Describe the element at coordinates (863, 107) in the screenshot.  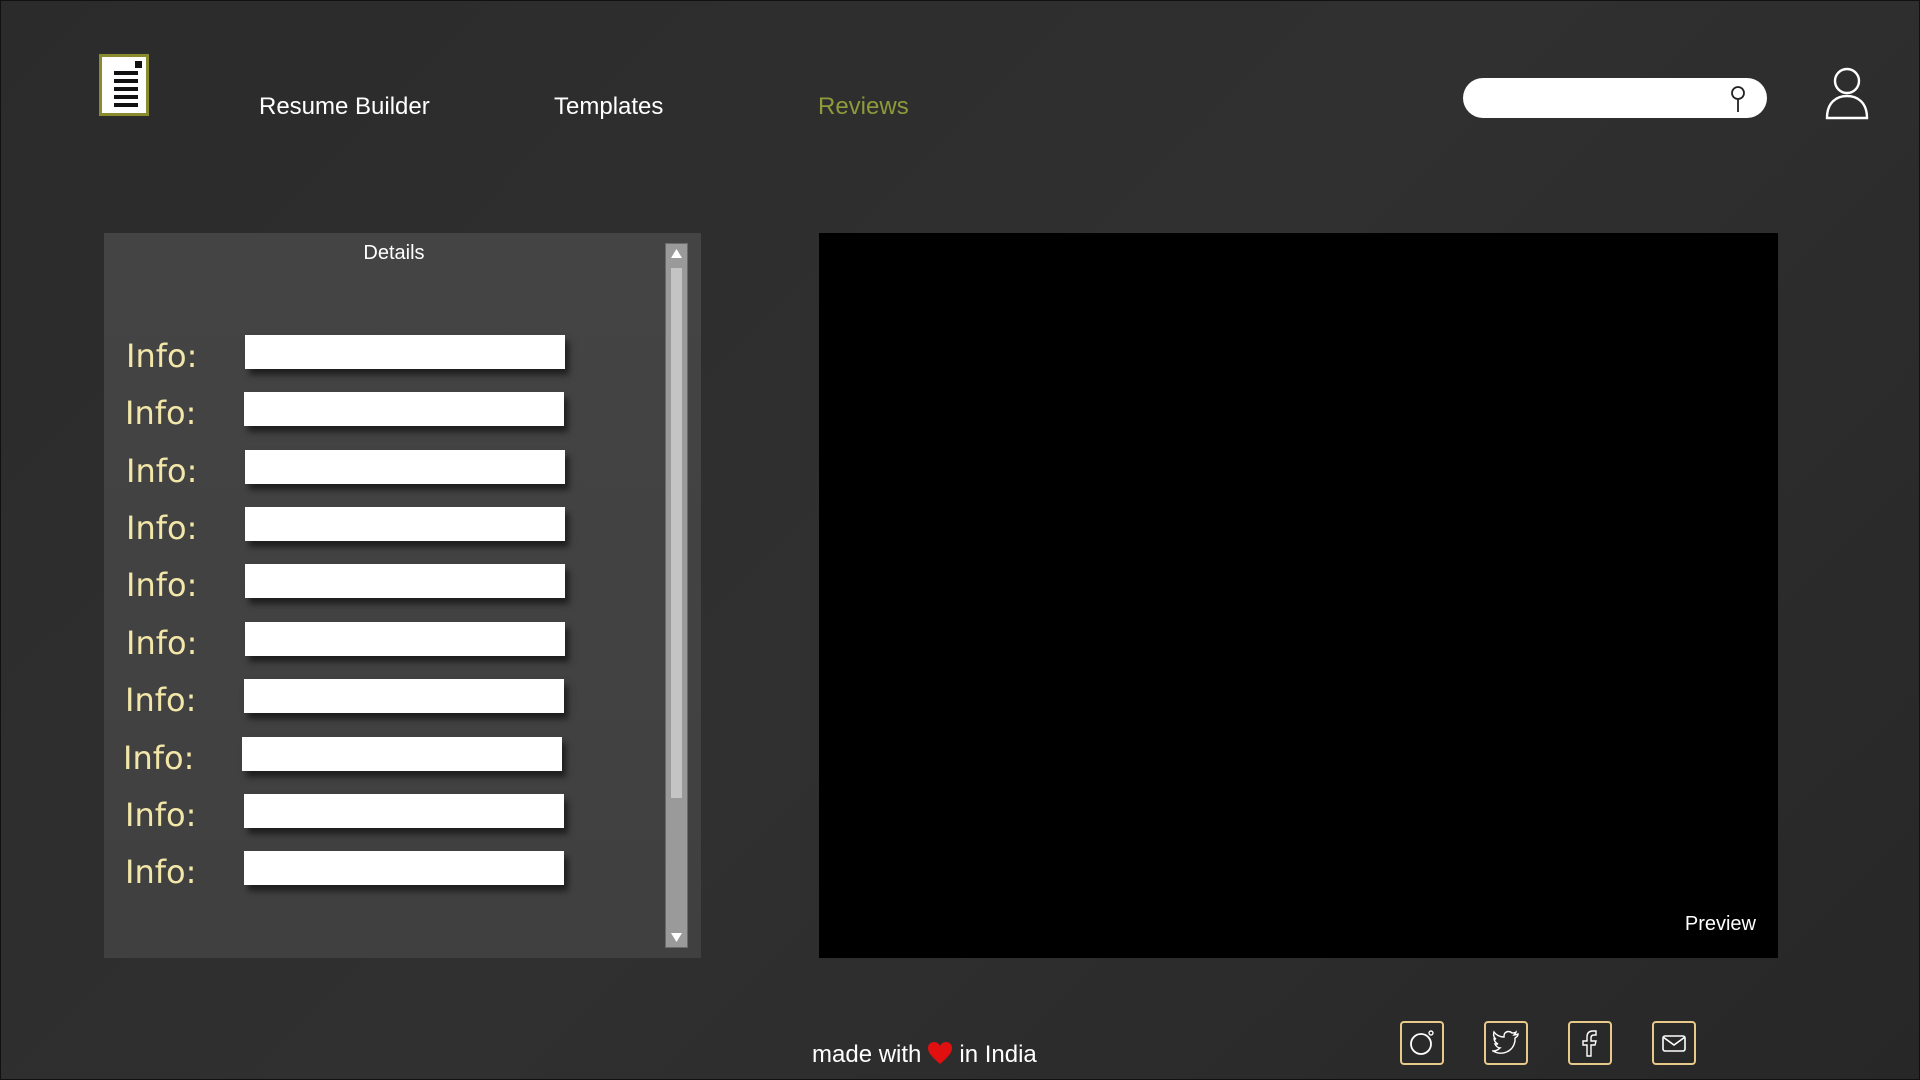
I see `nav-reviews: Reviews` at that location.